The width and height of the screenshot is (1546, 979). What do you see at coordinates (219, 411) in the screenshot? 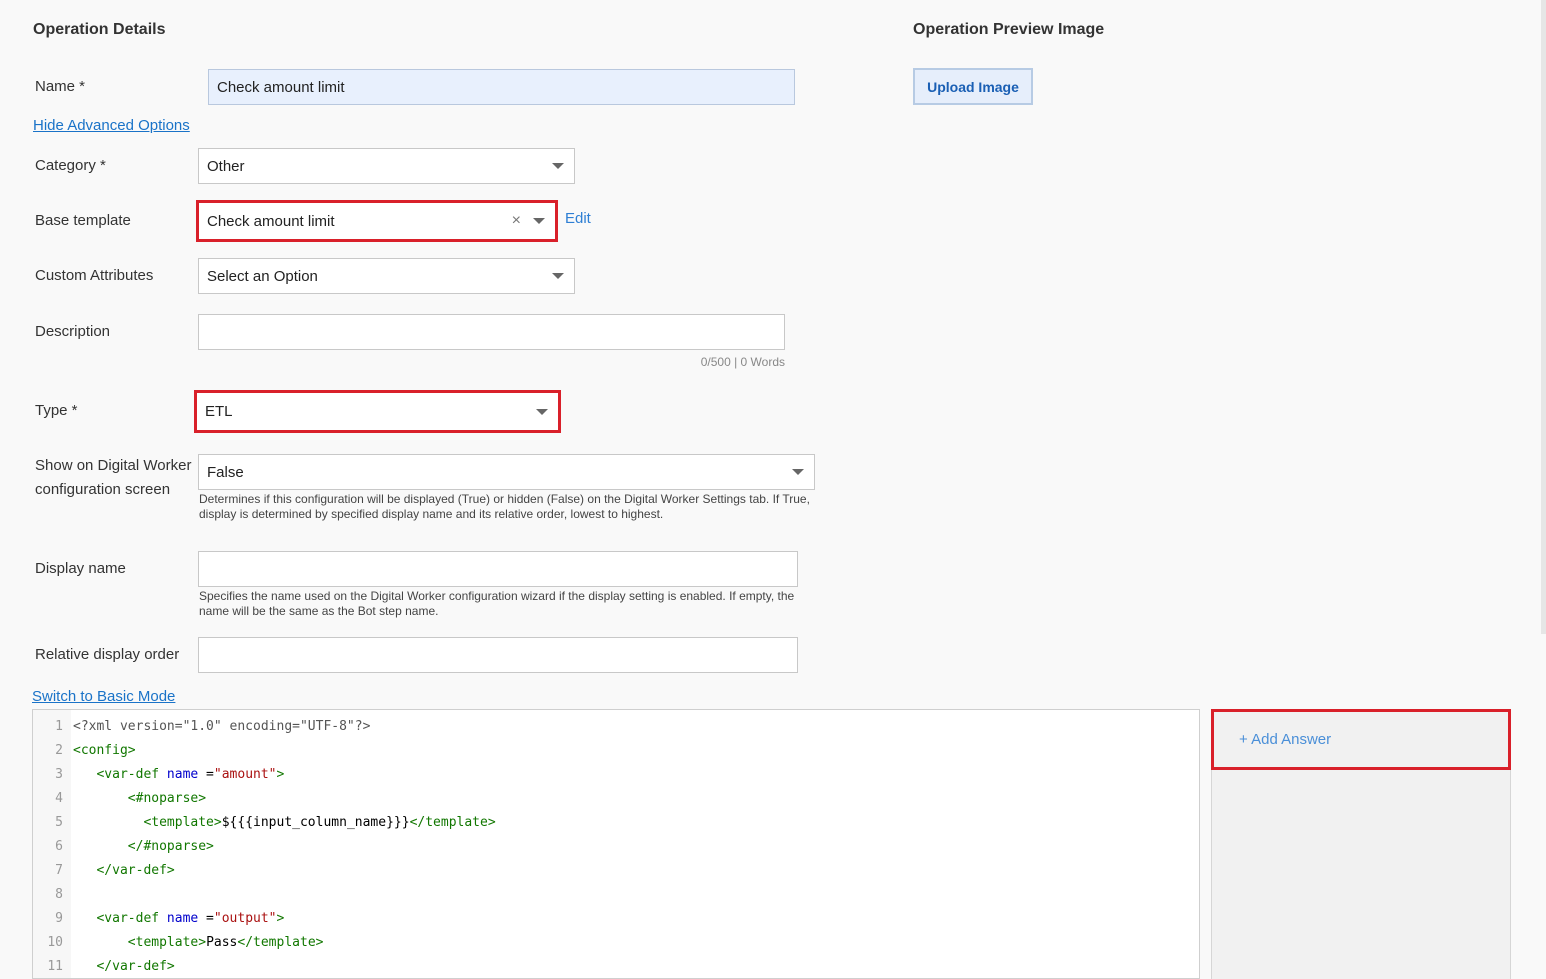
I see `type-select-value: ETL` at bounding box center [219, 411].